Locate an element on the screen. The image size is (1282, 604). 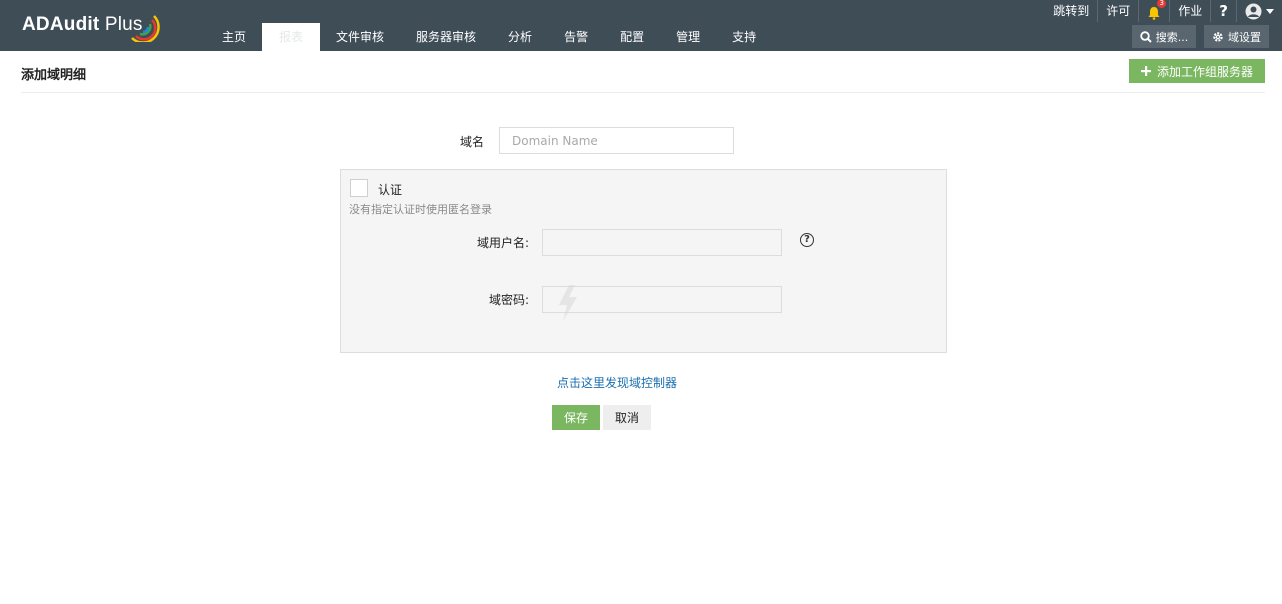
authentication-panel: 认证 没有指定认证时使用匿名登录 域用户名: ? 域密码: is located at coordinates (643, 261).